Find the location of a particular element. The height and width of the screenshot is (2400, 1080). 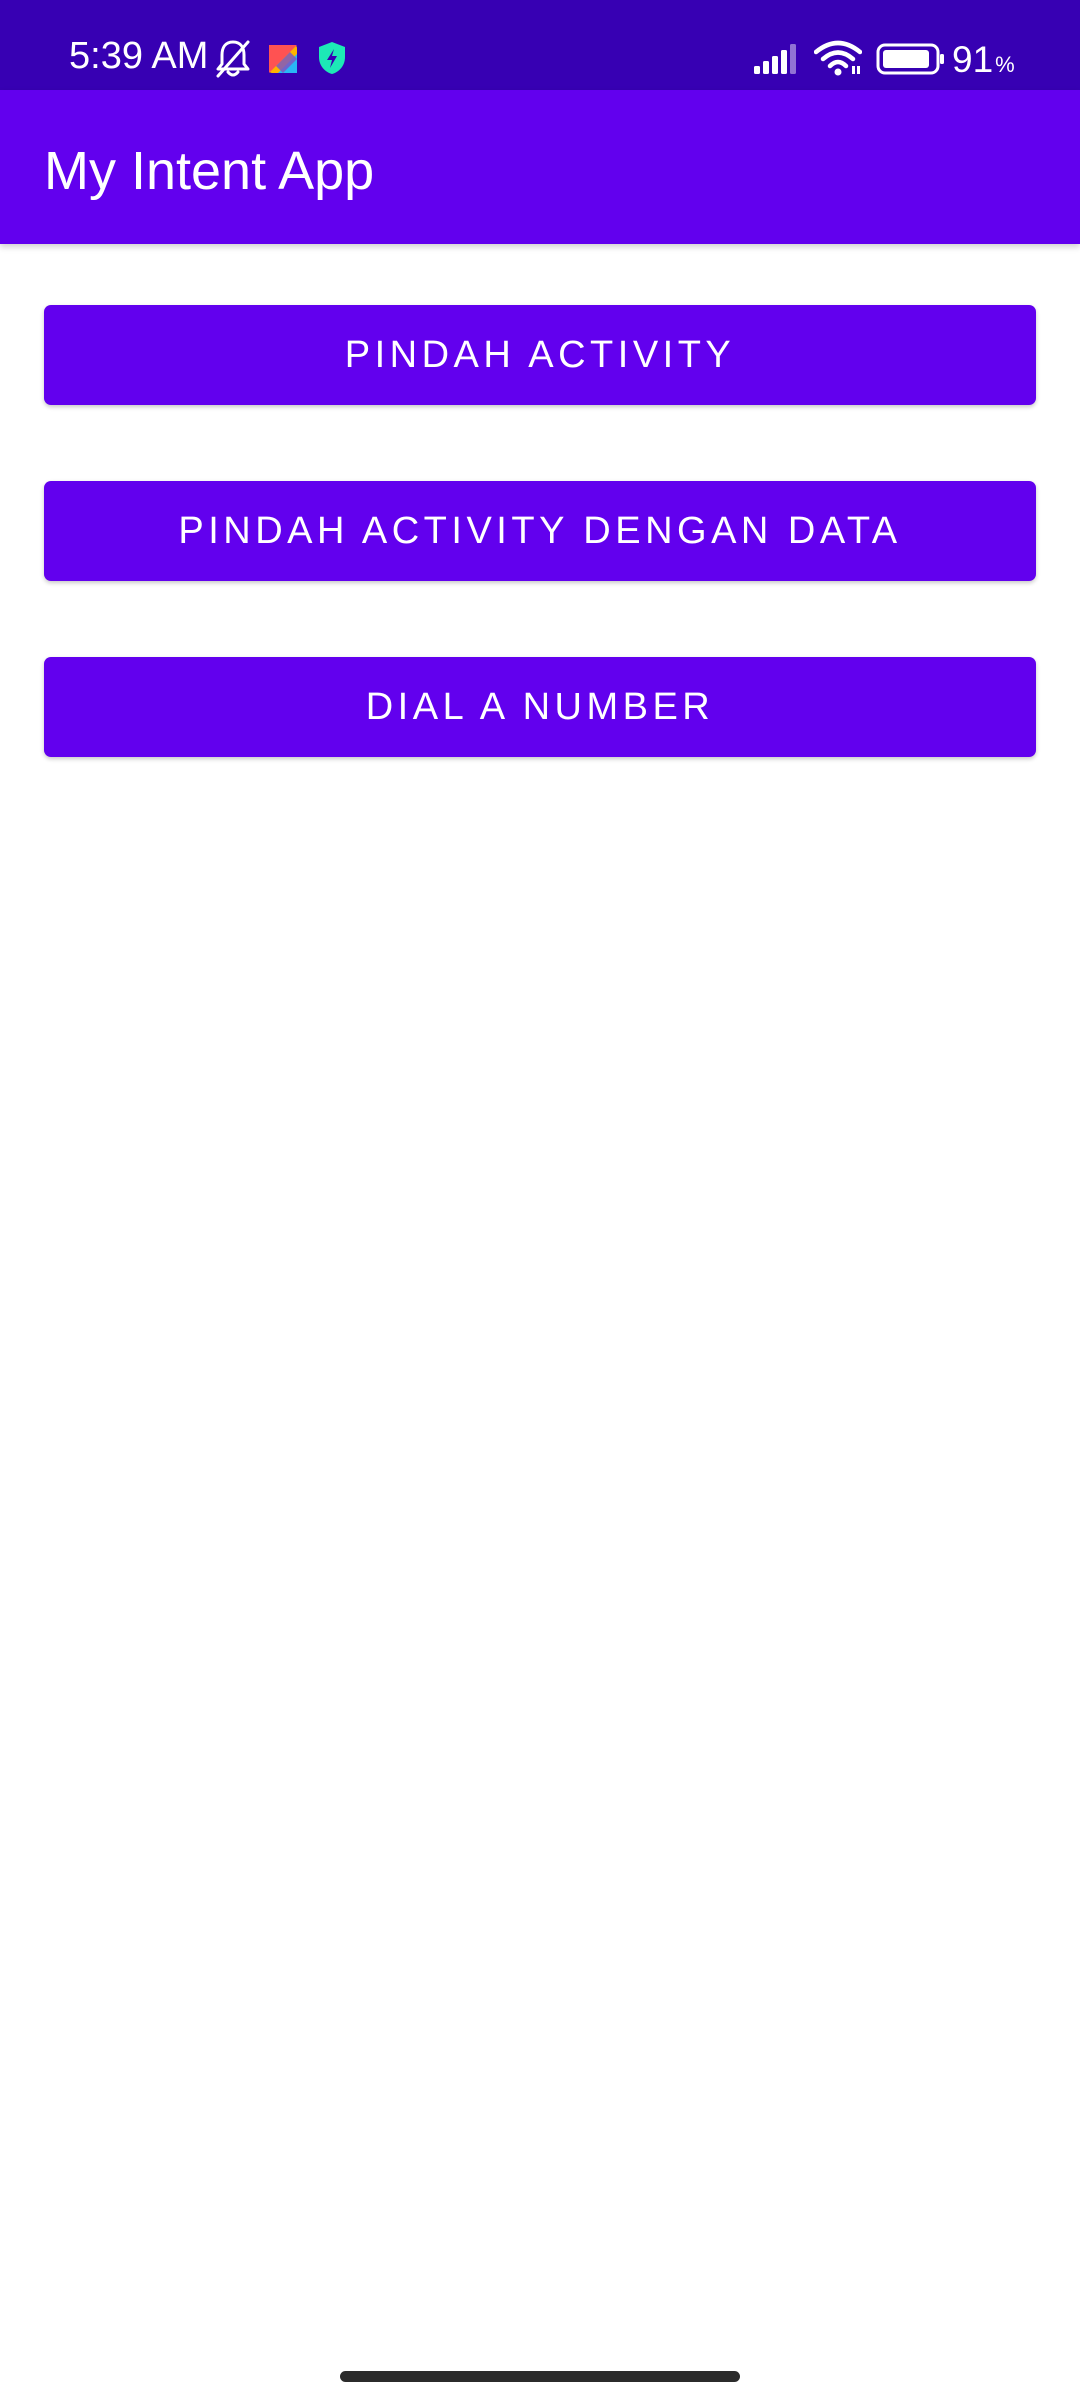

bell-off-icon is located at coordinates (233, 59).